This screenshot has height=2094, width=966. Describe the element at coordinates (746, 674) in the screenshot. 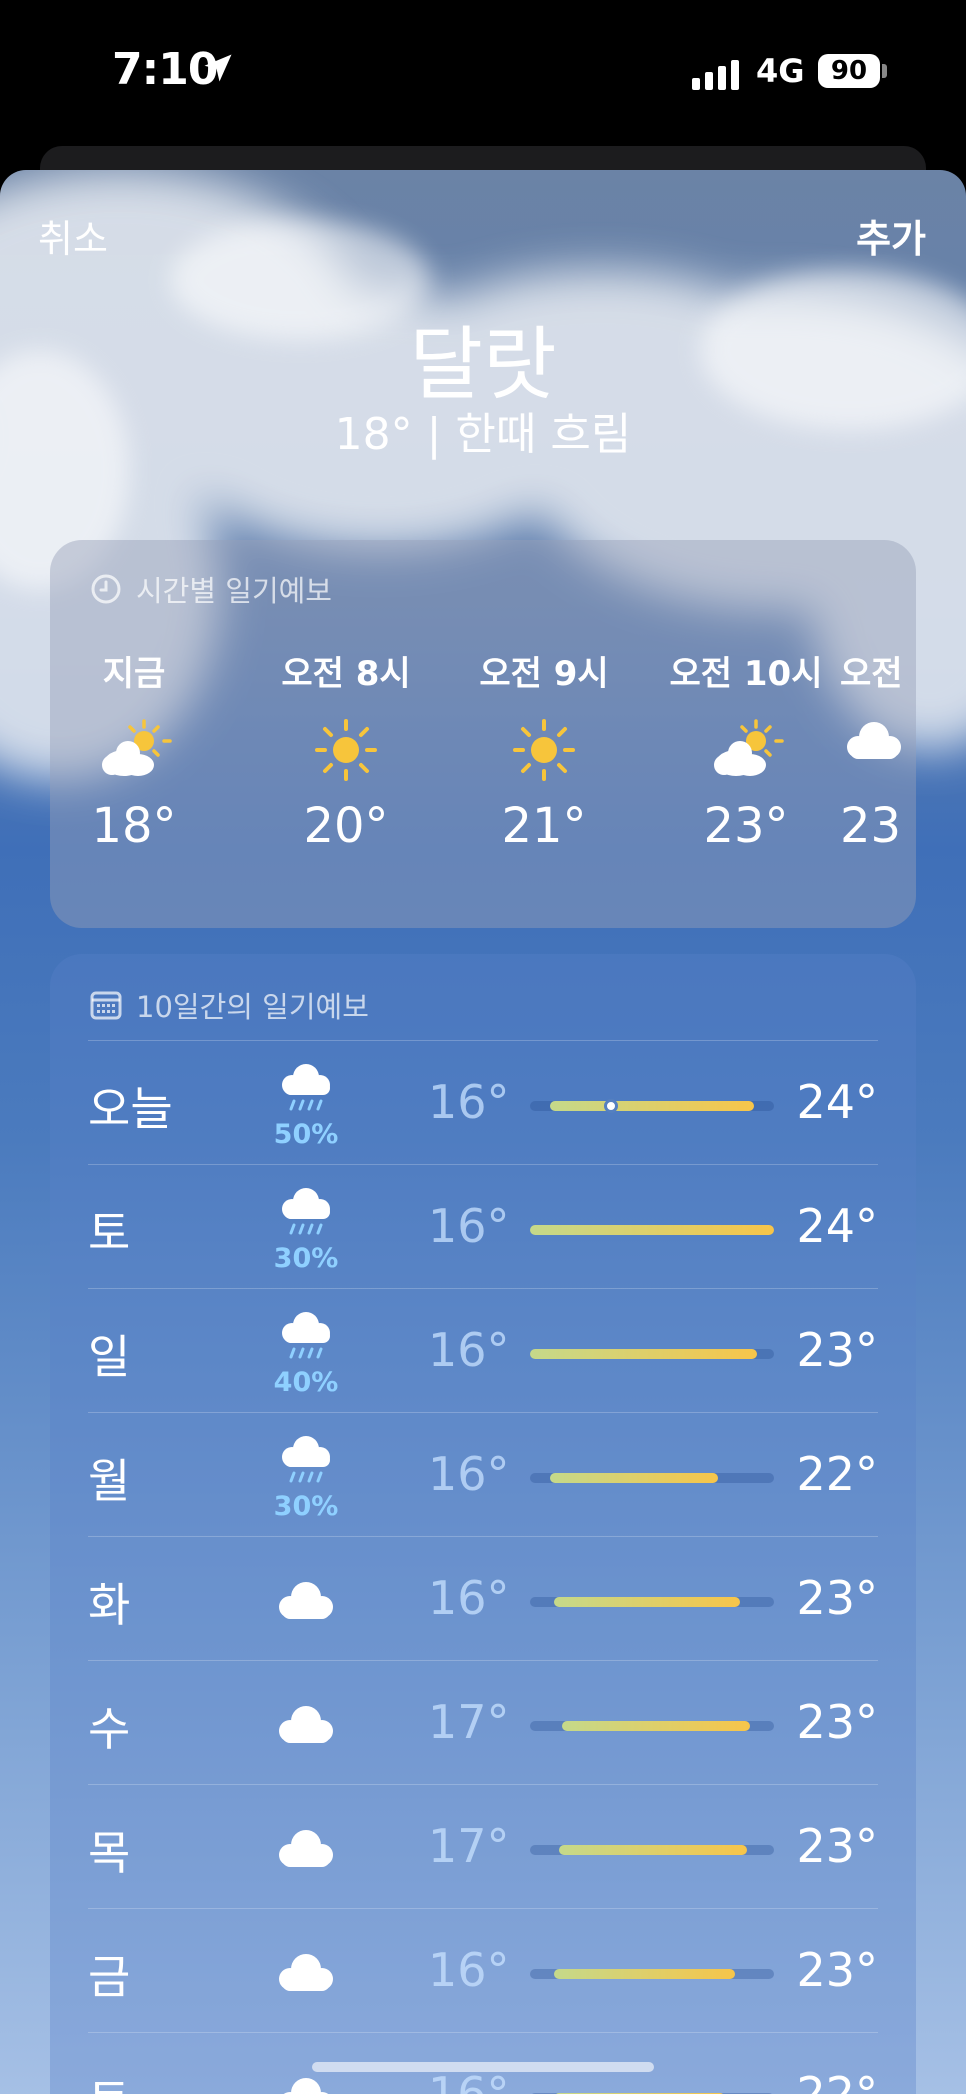

I see `hour-label: 오전 10시` at that location.